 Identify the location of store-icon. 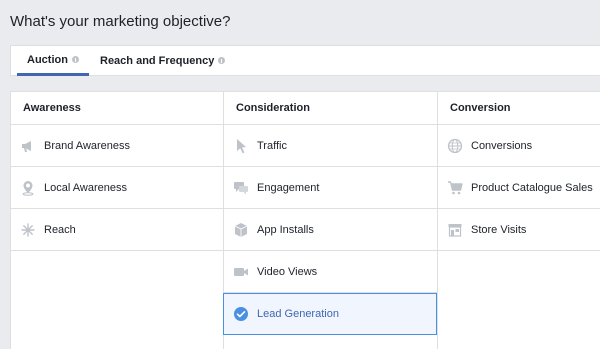
(454, 229).